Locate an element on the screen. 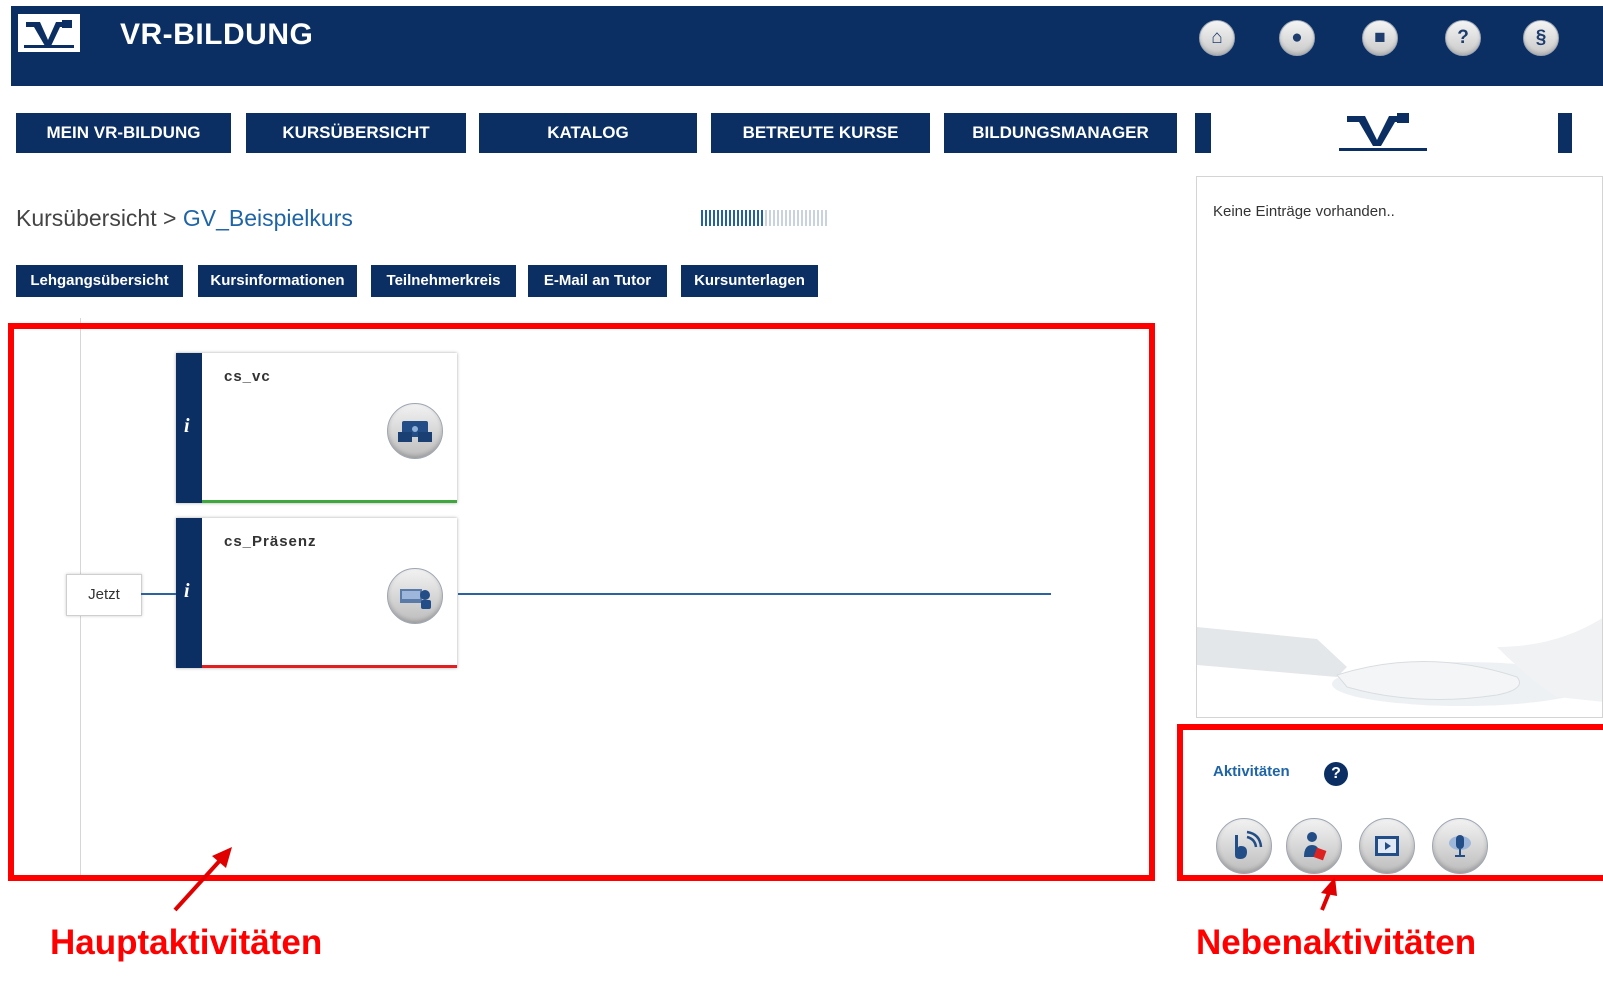  nav-divider is located at coordinates (1203, 133).